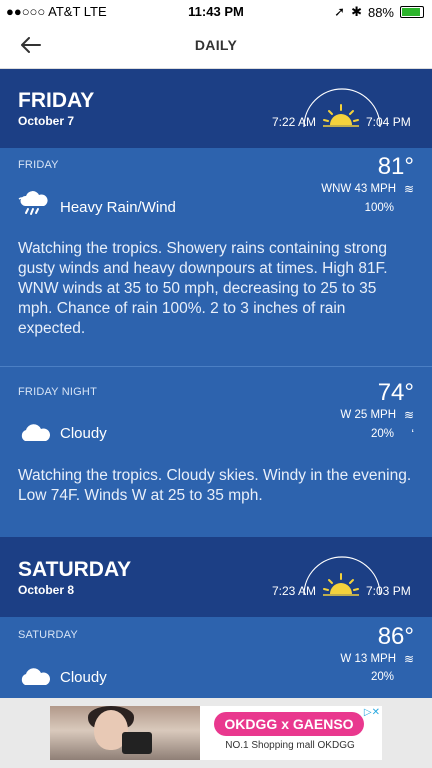  I want to click on ad-tagline: NO.1 Shopping mall OKDGG, so click(290, 745).